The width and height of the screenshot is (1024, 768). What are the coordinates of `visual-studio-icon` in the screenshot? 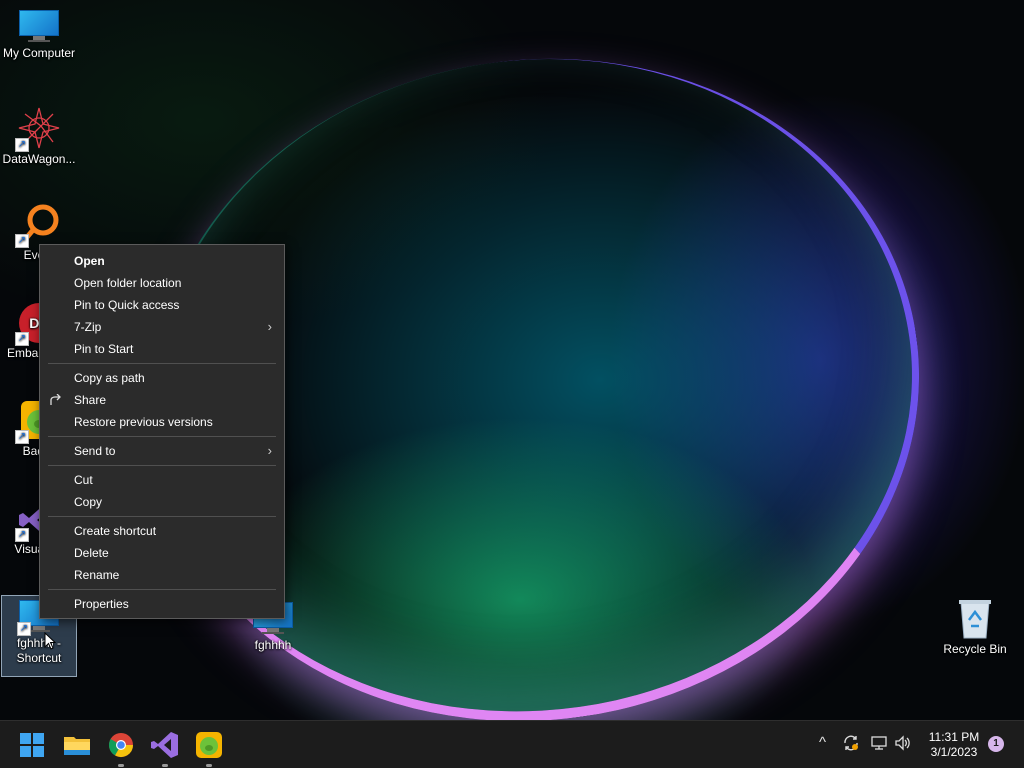 It's located at (164, 745).